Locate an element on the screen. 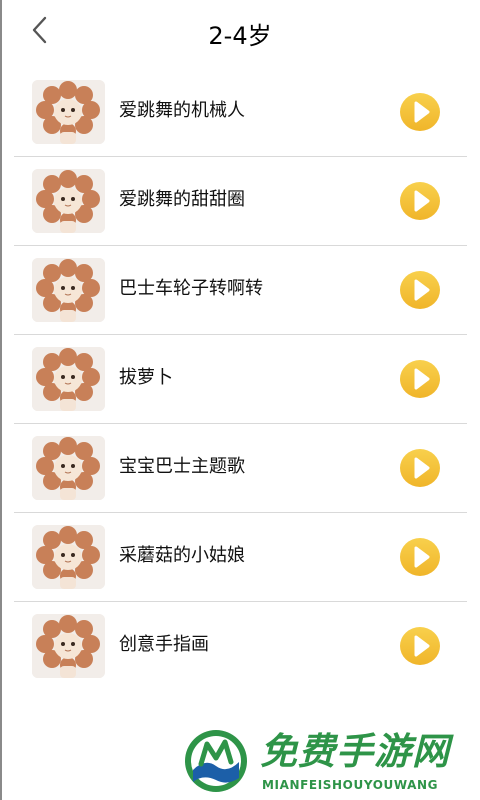 The width and height of the screenshot is (480, 800). header: 2-4岁 is located at coordinates (240, 38).